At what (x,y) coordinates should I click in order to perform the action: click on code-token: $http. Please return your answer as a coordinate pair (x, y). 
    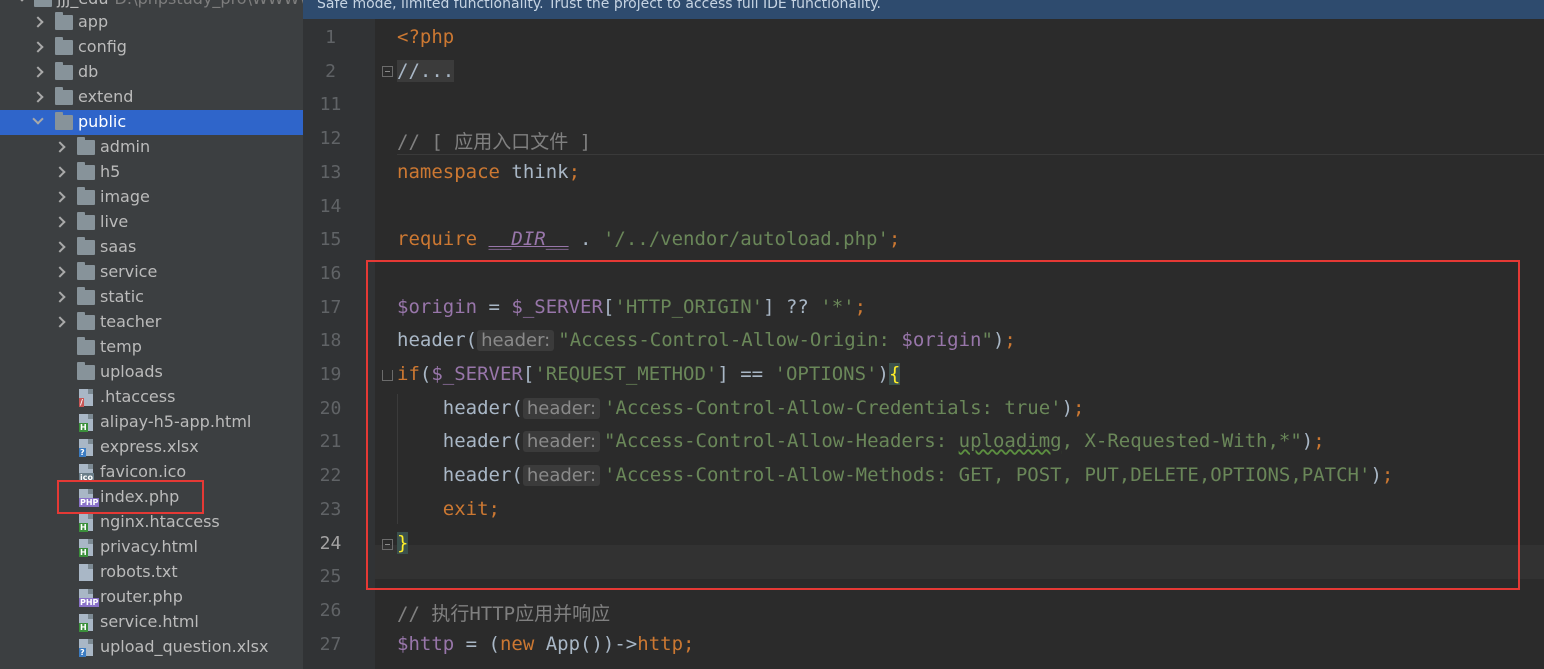
    Looking at the image, I should click on (426, 643).